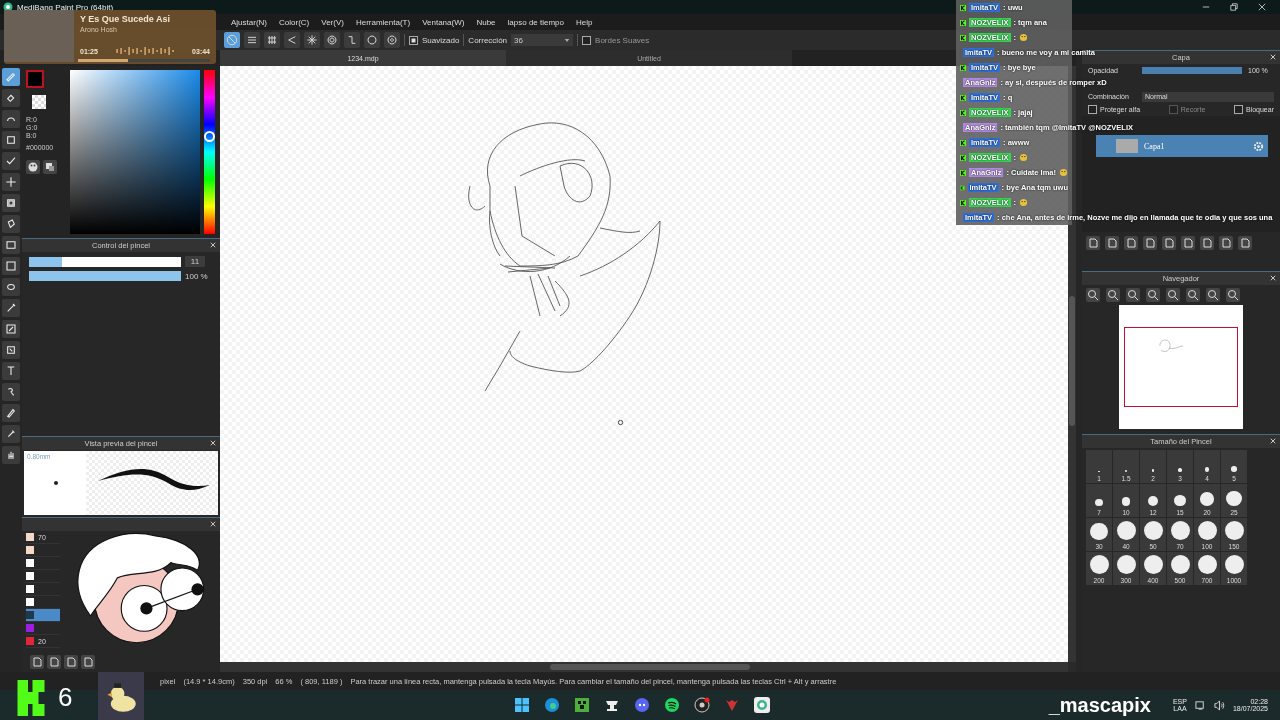 Image resolution: width=1280 pixels, height=720 pixels. I want to click on navigator-preview, so click(1181, 367).